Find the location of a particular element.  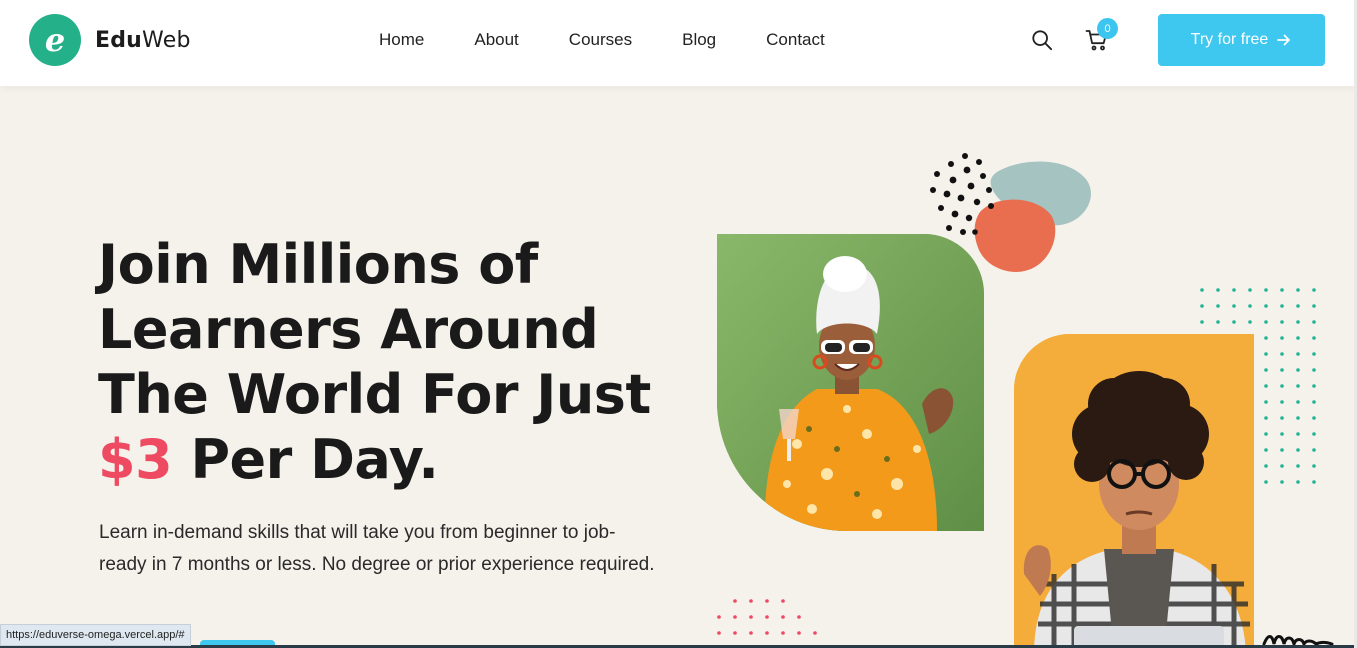

hero-title-line4: Per Day. is located at coordinates (305, 459).